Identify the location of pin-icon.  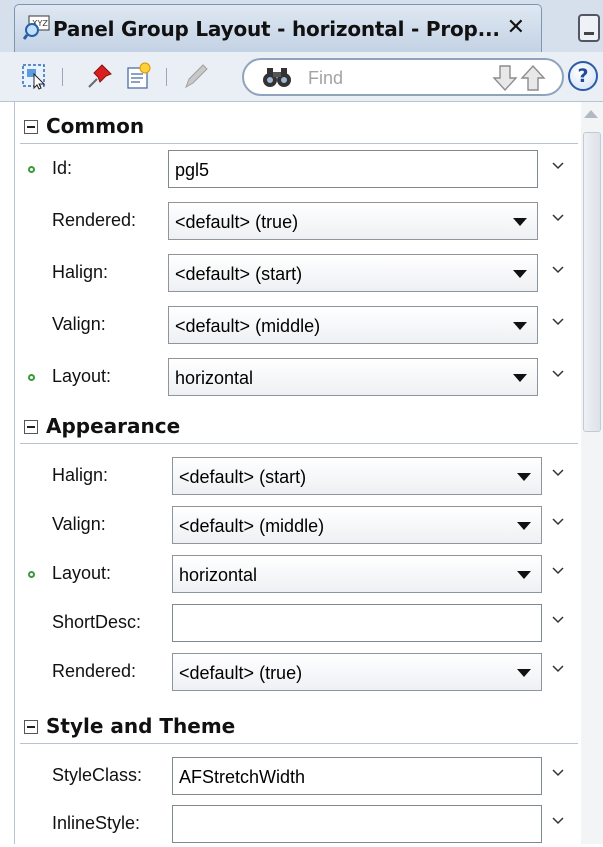
(100, 76).